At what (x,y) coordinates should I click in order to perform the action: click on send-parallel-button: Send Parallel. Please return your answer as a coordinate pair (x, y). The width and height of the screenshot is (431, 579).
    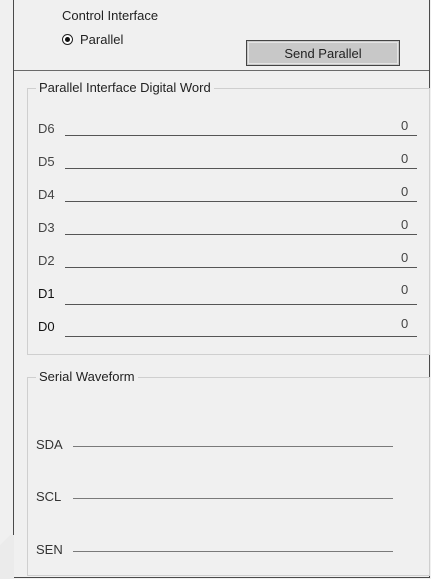
    Looking at the image, I should click on (323, 53).